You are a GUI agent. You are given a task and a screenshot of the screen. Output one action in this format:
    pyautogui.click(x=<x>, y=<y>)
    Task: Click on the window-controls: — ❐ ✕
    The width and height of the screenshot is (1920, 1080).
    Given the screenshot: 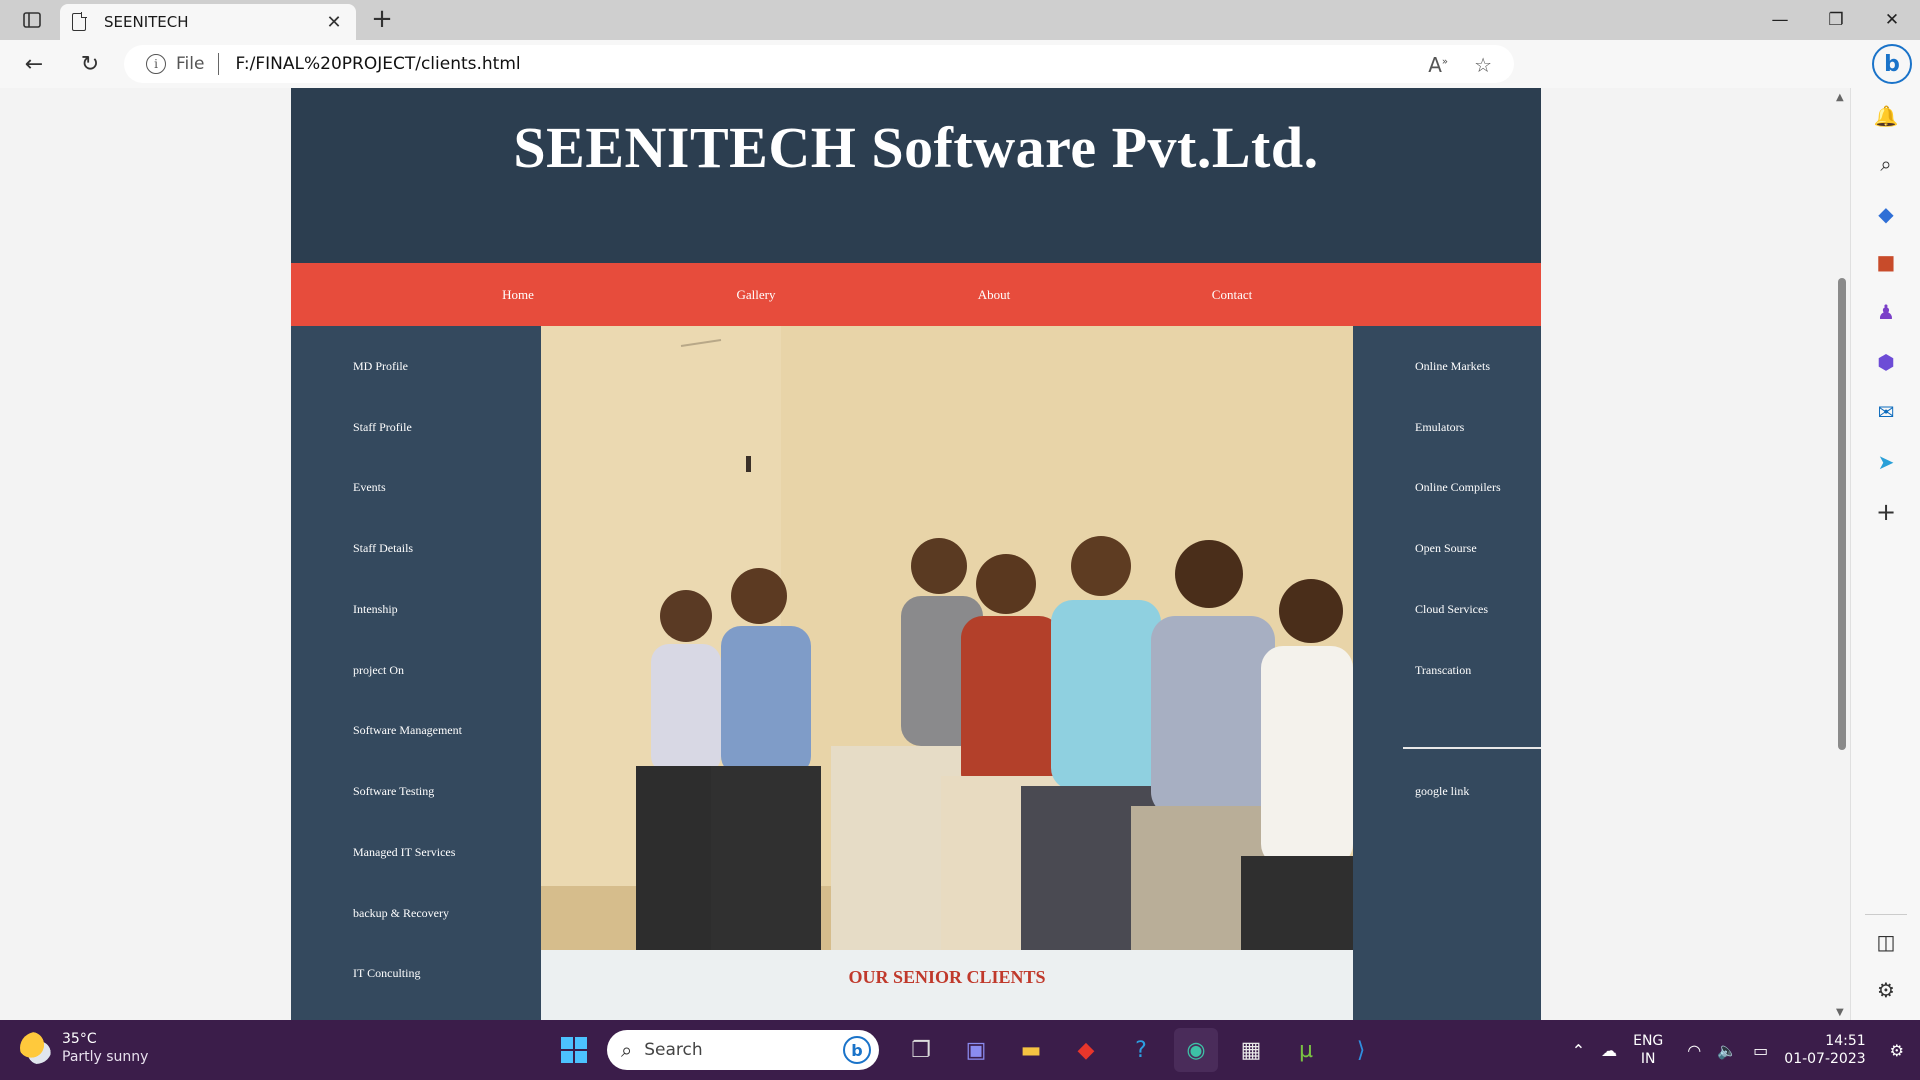 What is the action you would take?
    pyautogui.click(x=1836, y=20)
    